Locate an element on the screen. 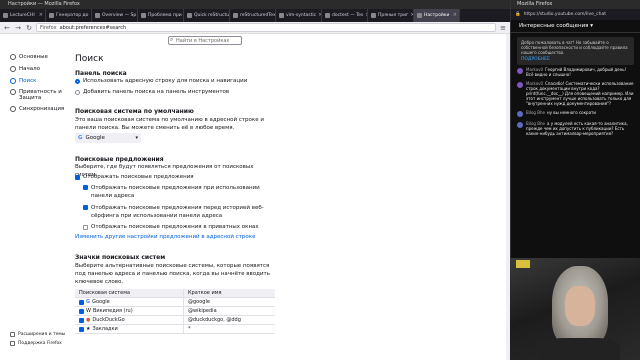  home-icon is located at coordinates (13, 69).